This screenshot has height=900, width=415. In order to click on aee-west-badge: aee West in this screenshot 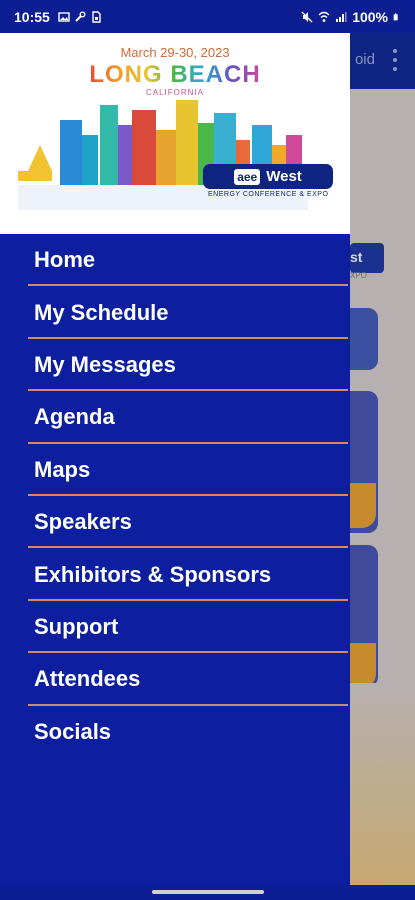, I will do `click(268, 176)`.